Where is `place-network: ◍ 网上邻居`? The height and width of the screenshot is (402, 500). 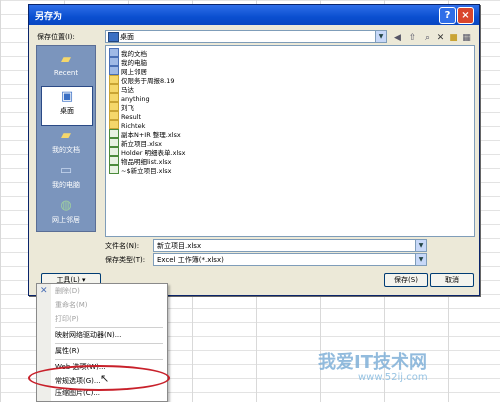
place-network: ◍ 网上邻居 is located at coordinates (66, 215).